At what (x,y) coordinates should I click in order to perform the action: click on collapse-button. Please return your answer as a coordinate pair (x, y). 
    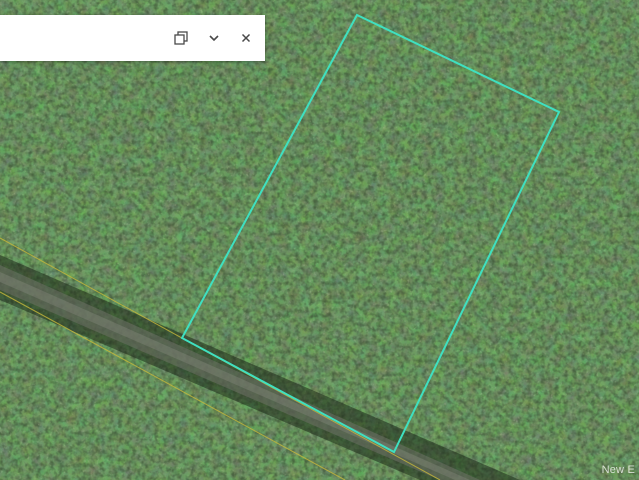
    Looking at the image, I should click on (214, 38).